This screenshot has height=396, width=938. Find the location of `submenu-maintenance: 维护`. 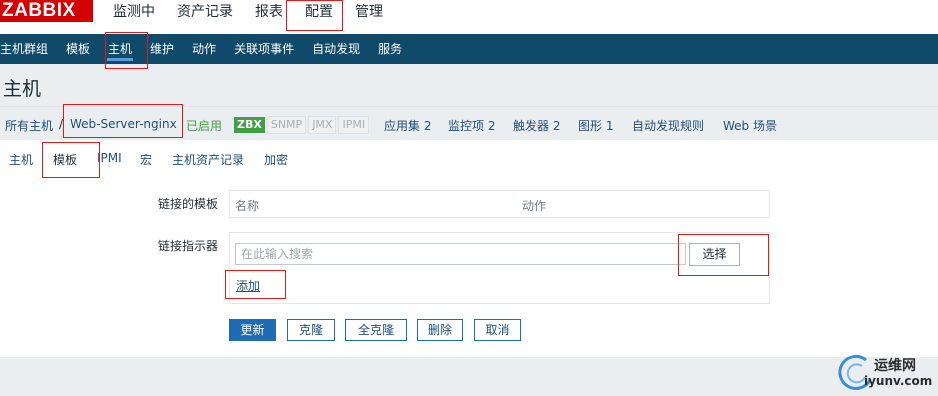

submenu-maintenance: 维护 is located at coordinates (162, 49).